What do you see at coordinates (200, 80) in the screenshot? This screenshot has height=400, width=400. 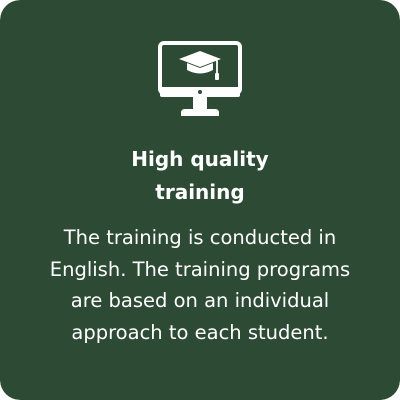 I see `monitor-graduation-cap-icon` at bounding box center [200, 80].